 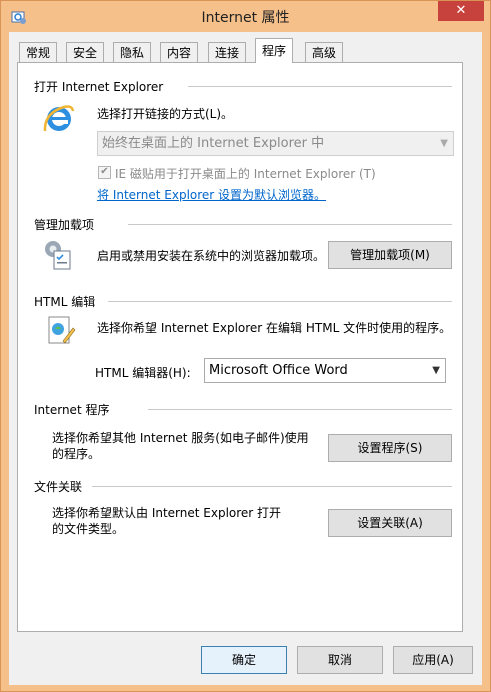 What do you see at coordinates (165, 114) in the screenshot?
I see `choose-open-label: 选择打开链接的方式(L)。` at bounding box center [165, 114].